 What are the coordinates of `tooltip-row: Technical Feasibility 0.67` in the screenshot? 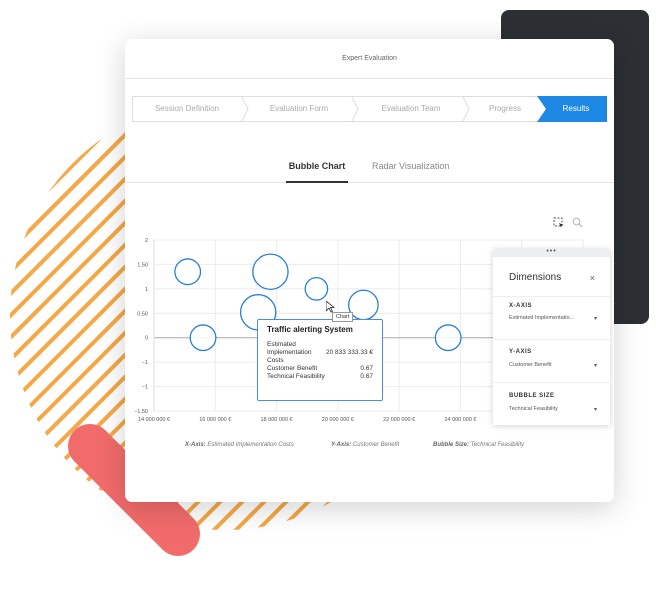 It's located at (320, 376).